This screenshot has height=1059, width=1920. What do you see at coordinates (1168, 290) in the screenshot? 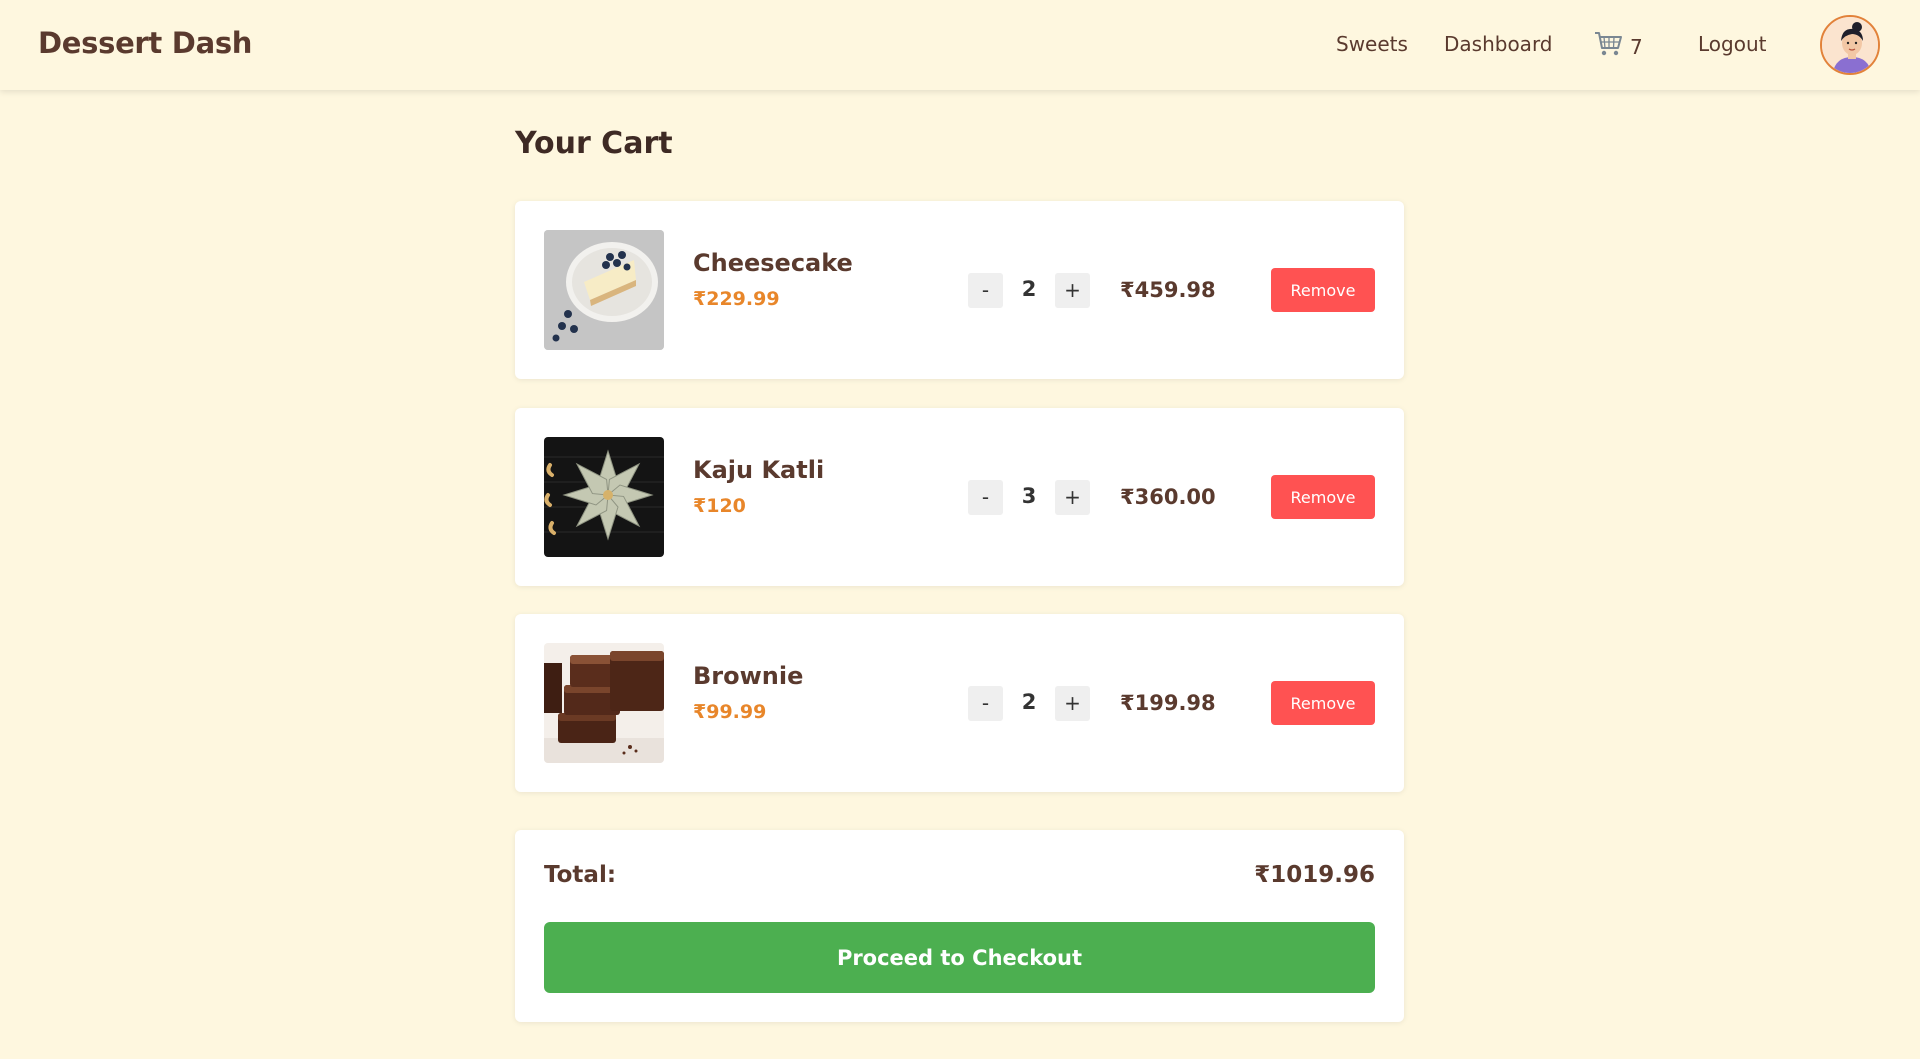
I see `item-line-total: ₹459.98` at bounding box center [1168, 290].